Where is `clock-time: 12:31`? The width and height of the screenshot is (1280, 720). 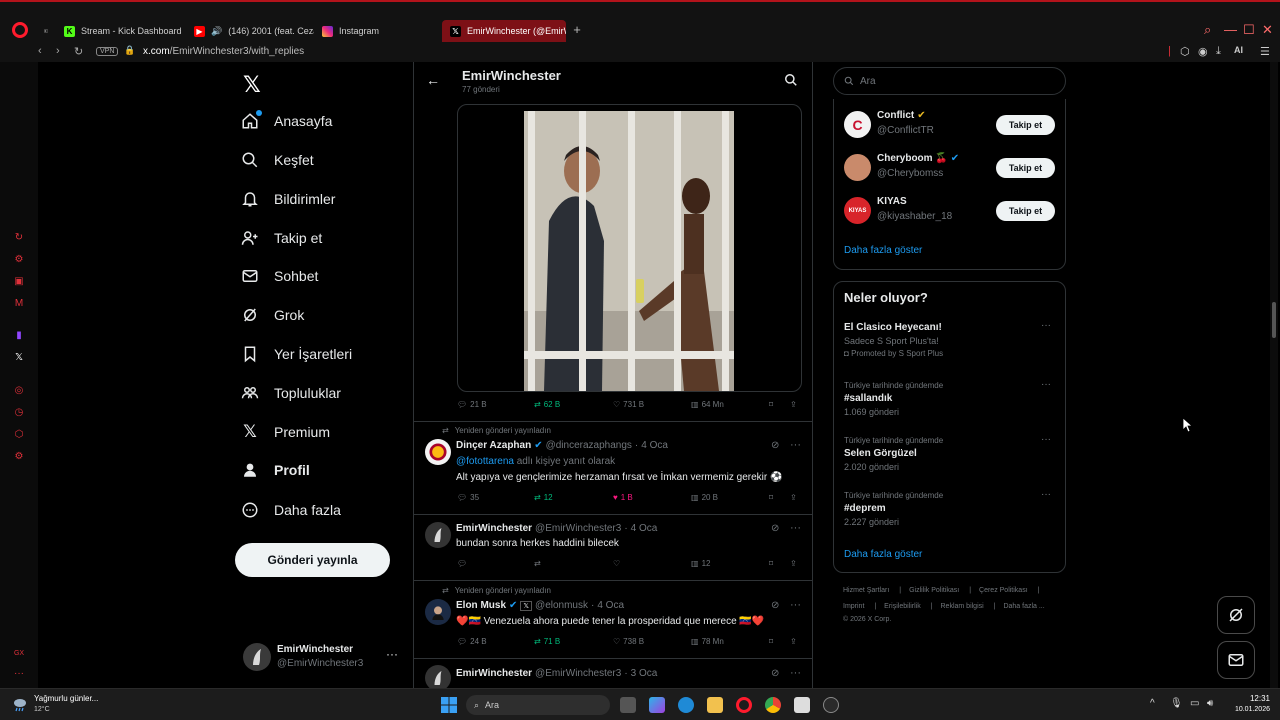
clock-time: 12:31 is located at coordinates (1255, 698).